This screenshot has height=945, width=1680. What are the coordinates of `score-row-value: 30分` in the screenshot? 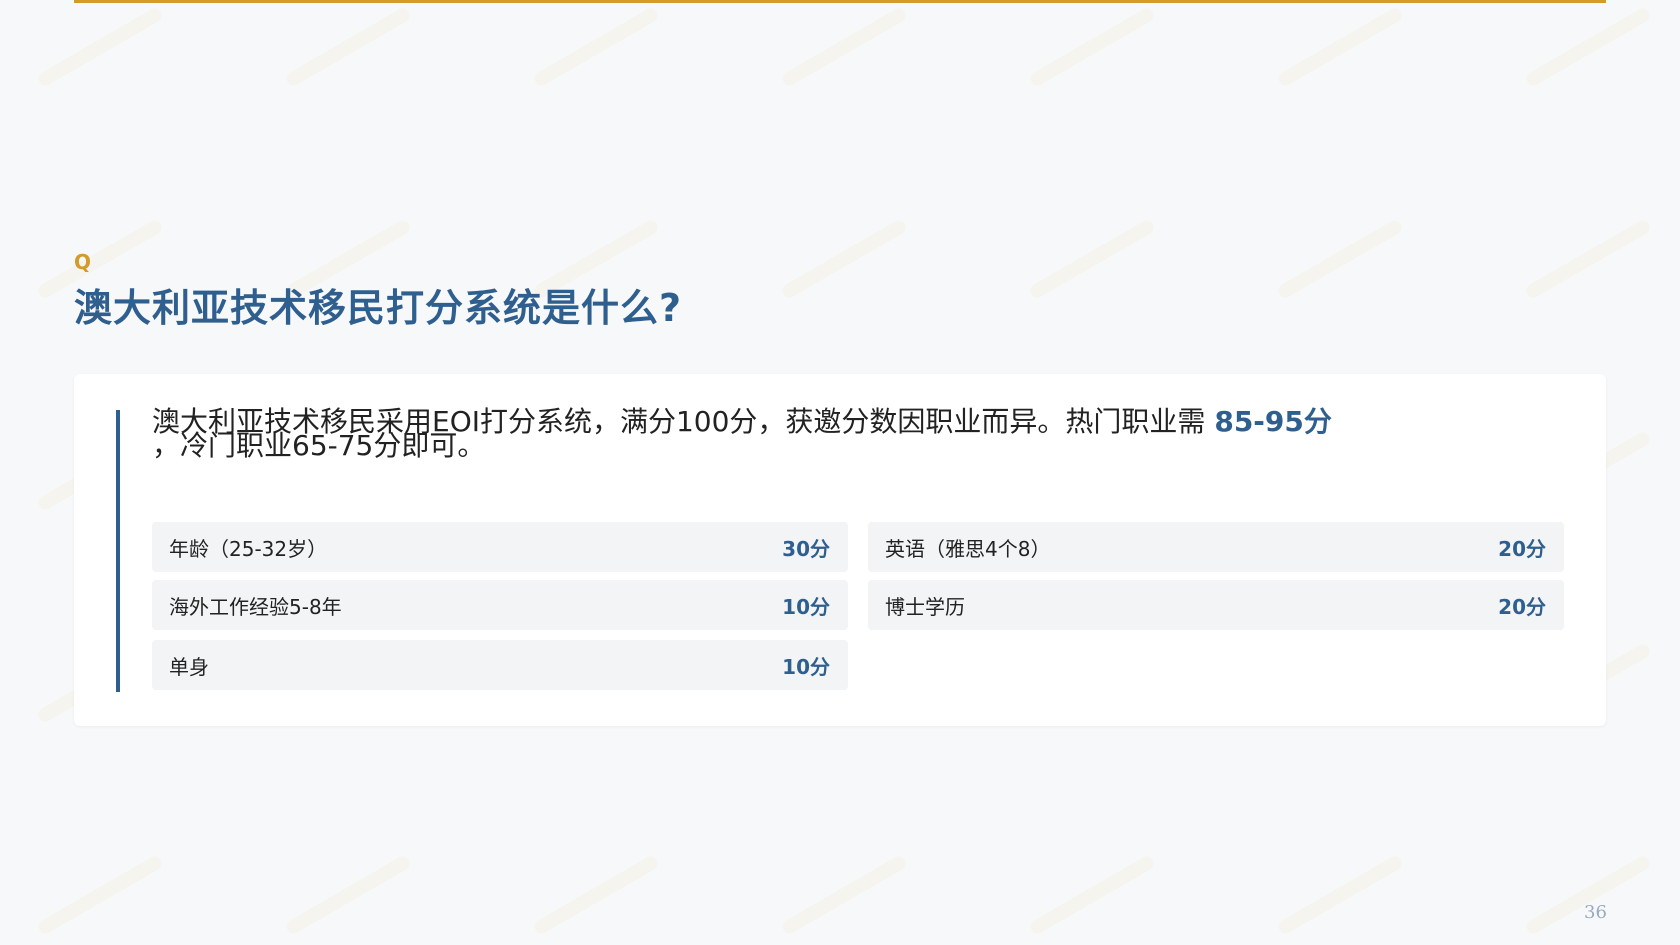 It's located at (806, 548).